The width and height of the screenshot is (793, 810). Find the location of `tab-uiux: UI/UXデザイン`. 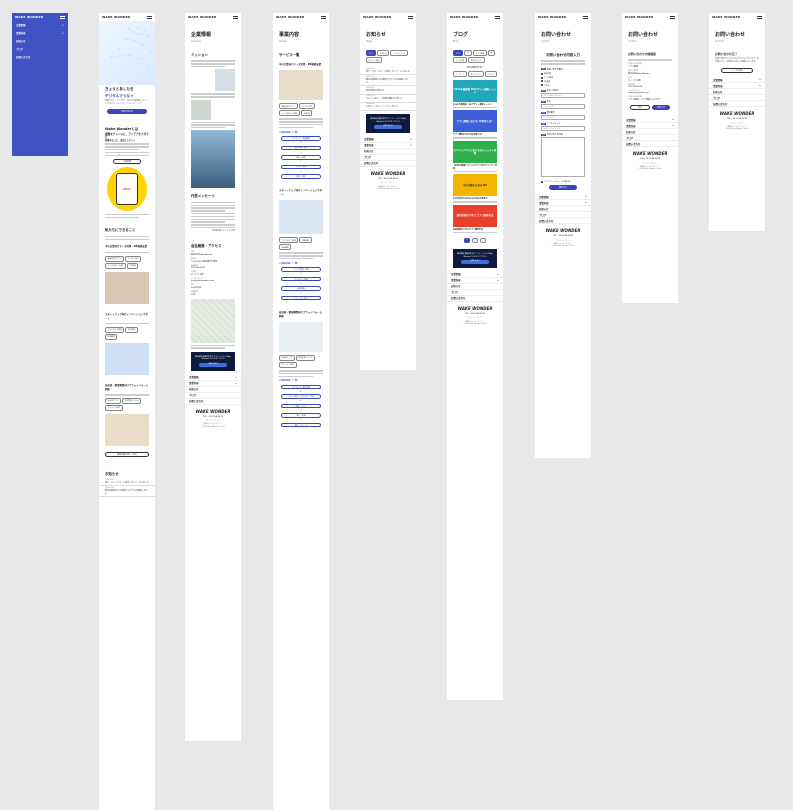

tab-uiux: UI/UXデザイン is located at coordinates (477, 60).